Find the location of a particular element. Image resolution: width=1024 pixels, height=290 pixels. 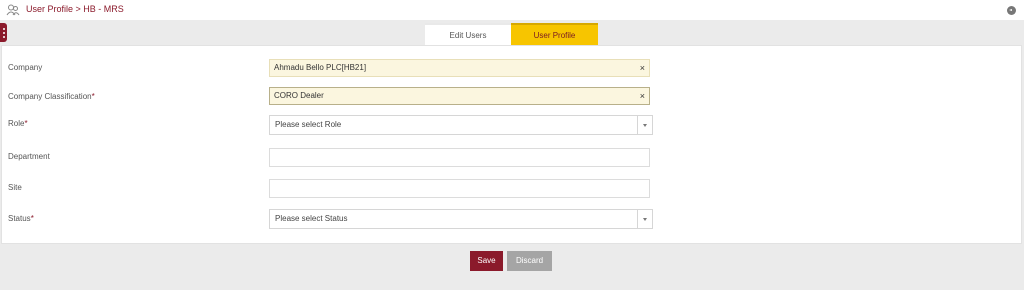

classification-label: Company Classification* is located at coordinates (51, 96).